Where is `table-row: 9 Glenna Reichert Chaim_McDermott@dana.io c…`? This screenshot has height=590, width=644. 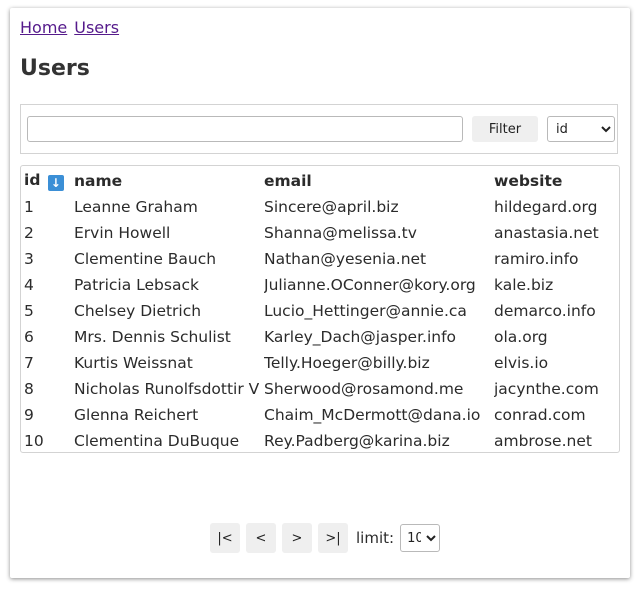
table-row: 9 Glenna Reichert Chaim_McDermott@dana.io c… is located at coordinates (319, 415).